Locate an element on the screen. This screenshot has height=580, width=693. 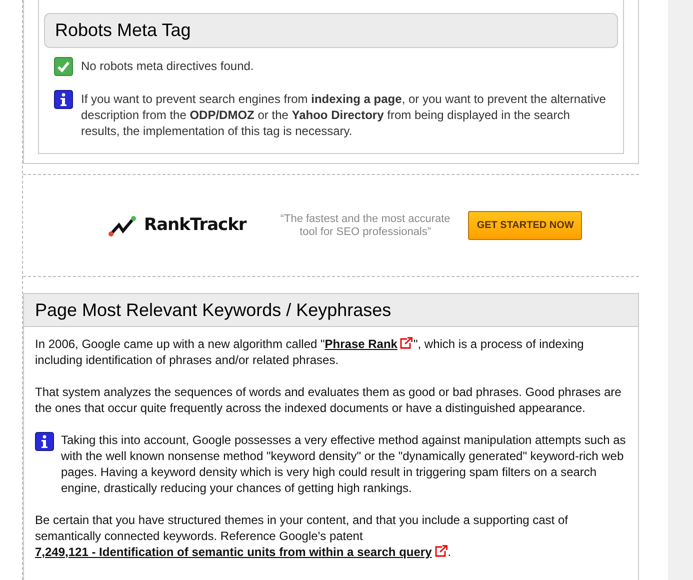
logo: RankTrackr is located at coordinates (177, 225).